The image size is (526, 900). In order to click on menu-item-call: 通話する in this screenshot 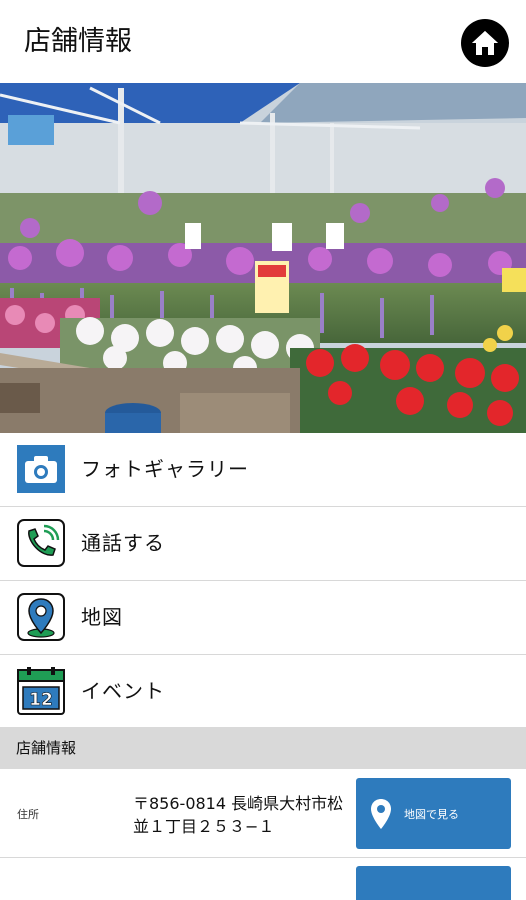, I will do `click(263, 544)`.